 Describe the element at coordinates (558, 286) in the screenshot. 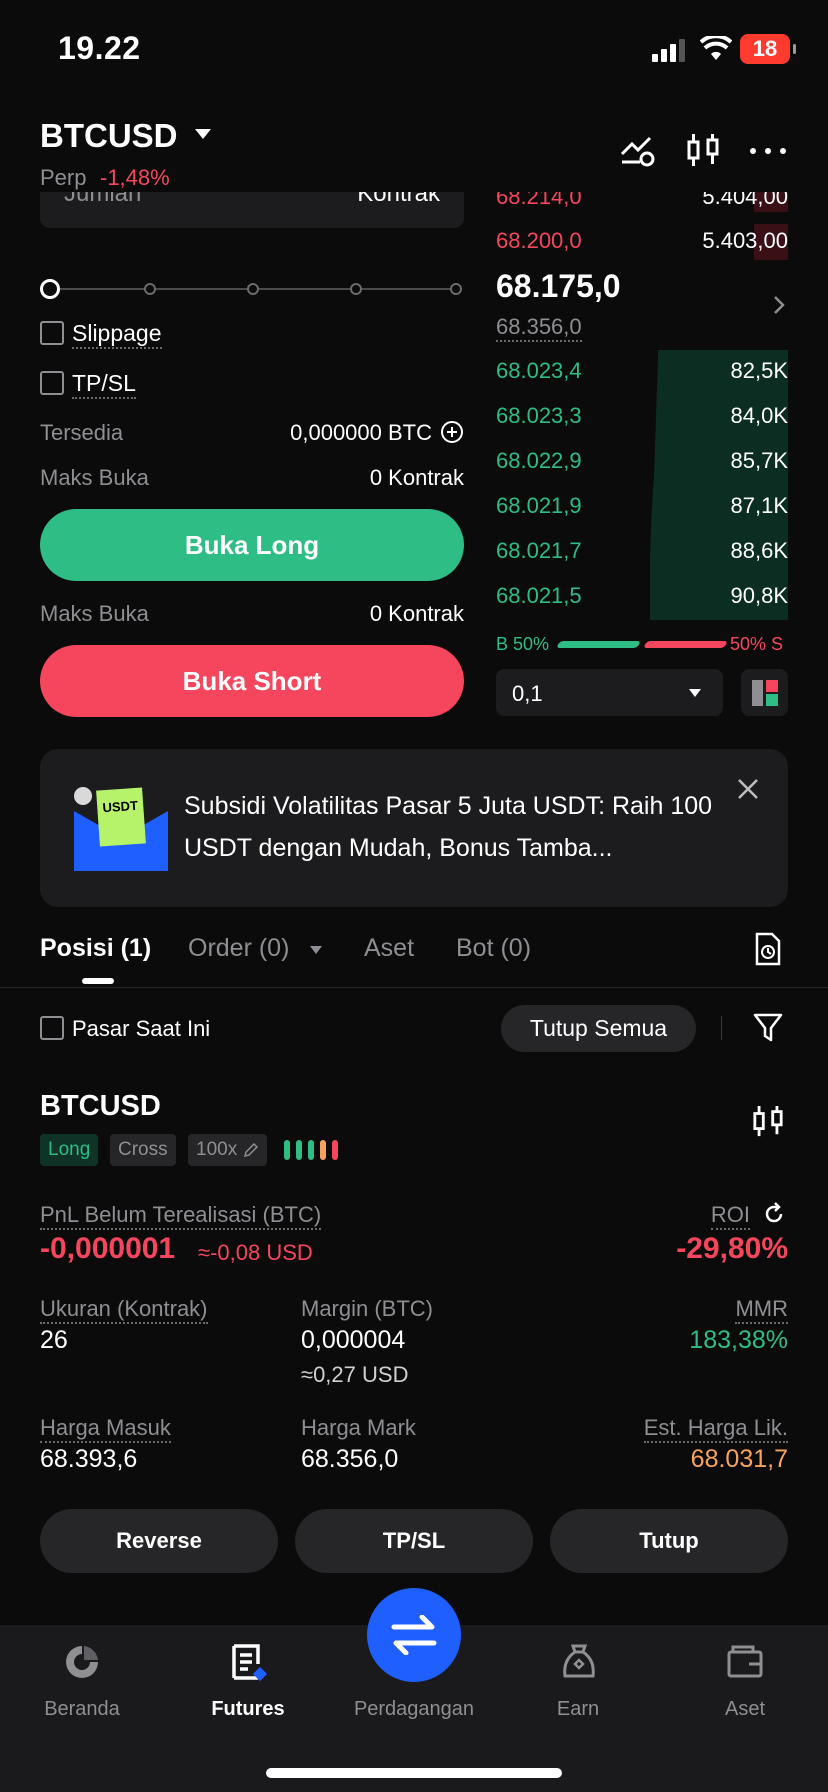

I see `last-price: 68.175,0` at that location.